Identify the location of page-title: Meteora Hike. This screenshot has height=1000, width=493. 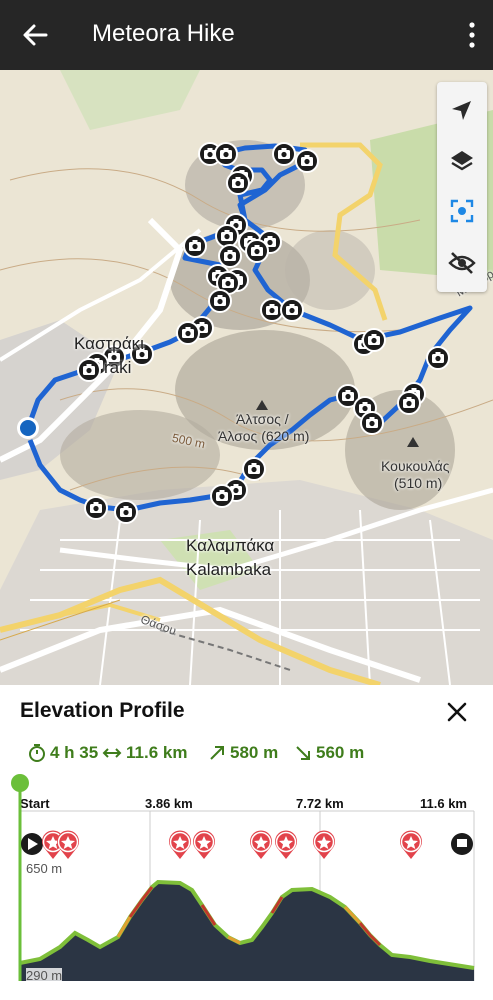
(163, 33).